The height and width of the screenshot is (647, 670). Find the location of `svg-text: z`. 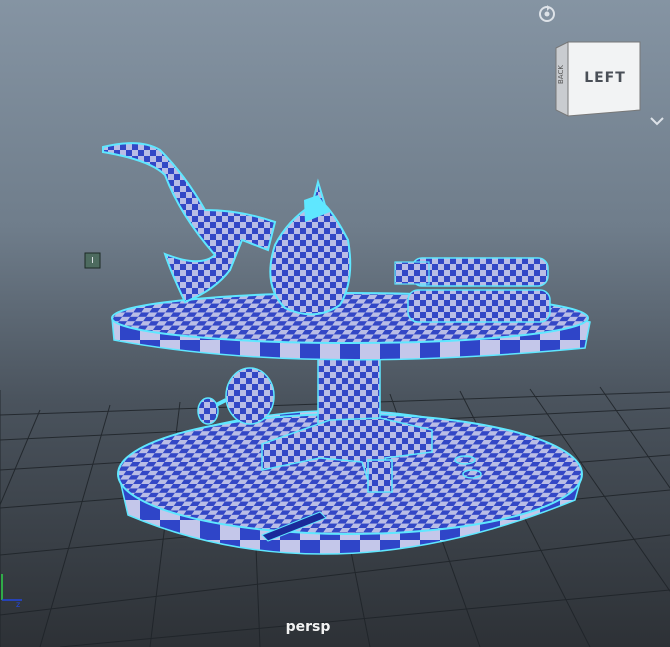

svg-text: z is located at coordinates (18, 604).